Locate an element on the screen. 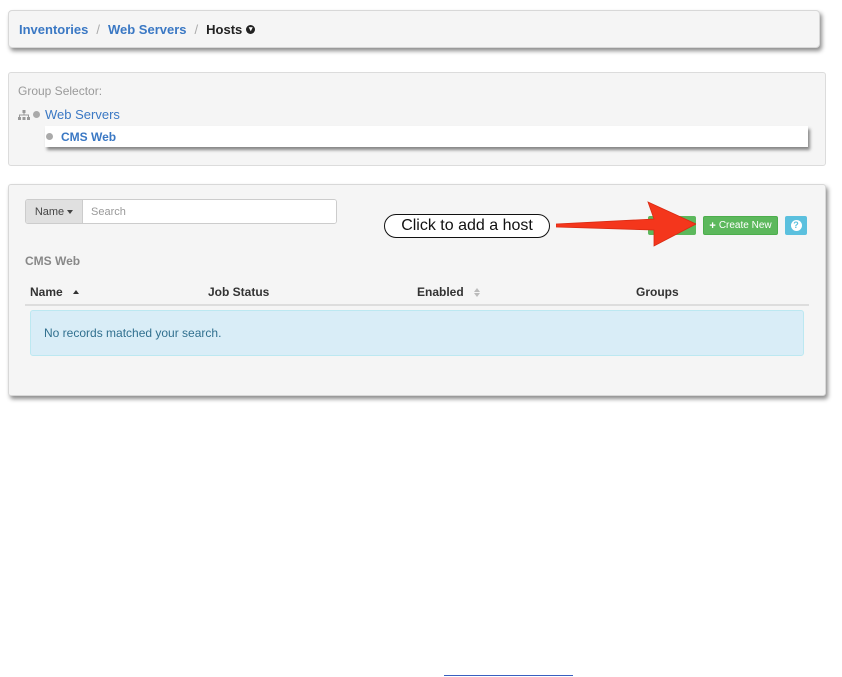  group-selector-title: Group Selector: is located at coordinates (60, 91).